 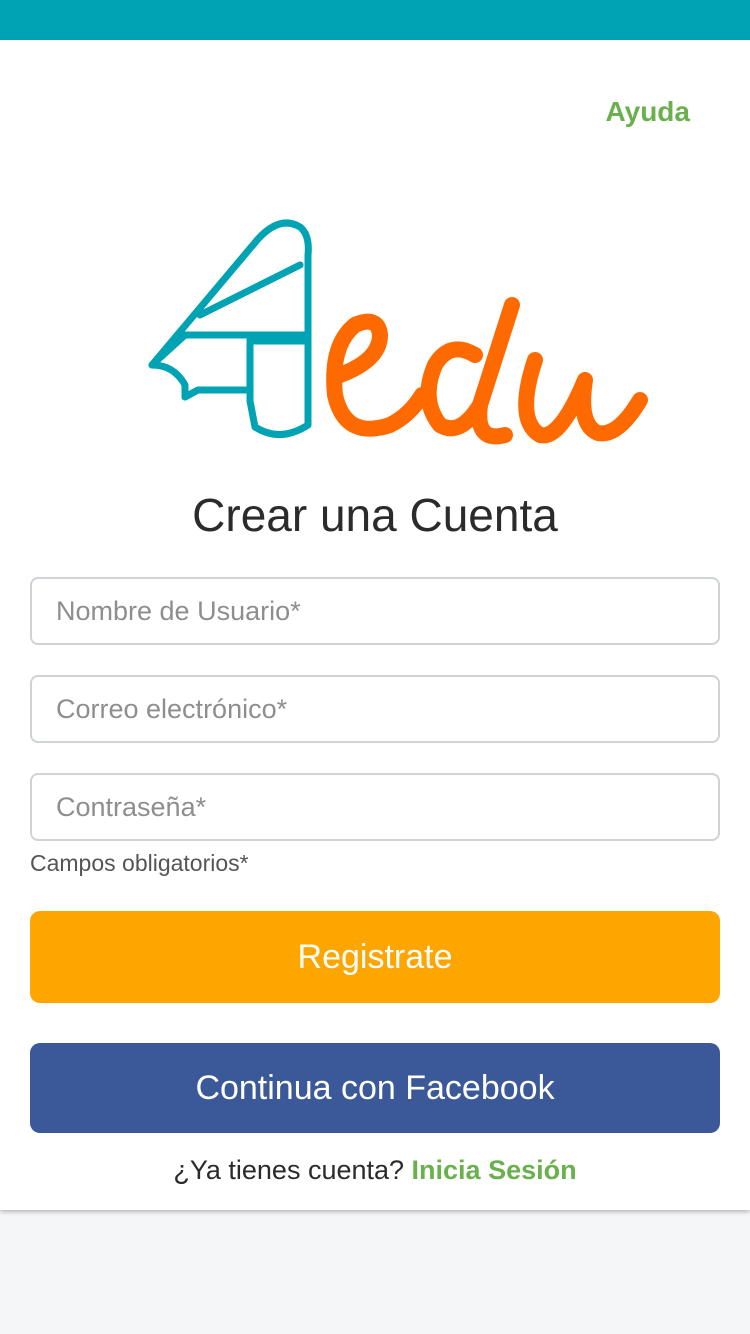 What do you see at coordinates (375, 1088) in the screenshot?
I see `facebook-login-button: Continua con Facebook` at bounding box center [375, 1088].